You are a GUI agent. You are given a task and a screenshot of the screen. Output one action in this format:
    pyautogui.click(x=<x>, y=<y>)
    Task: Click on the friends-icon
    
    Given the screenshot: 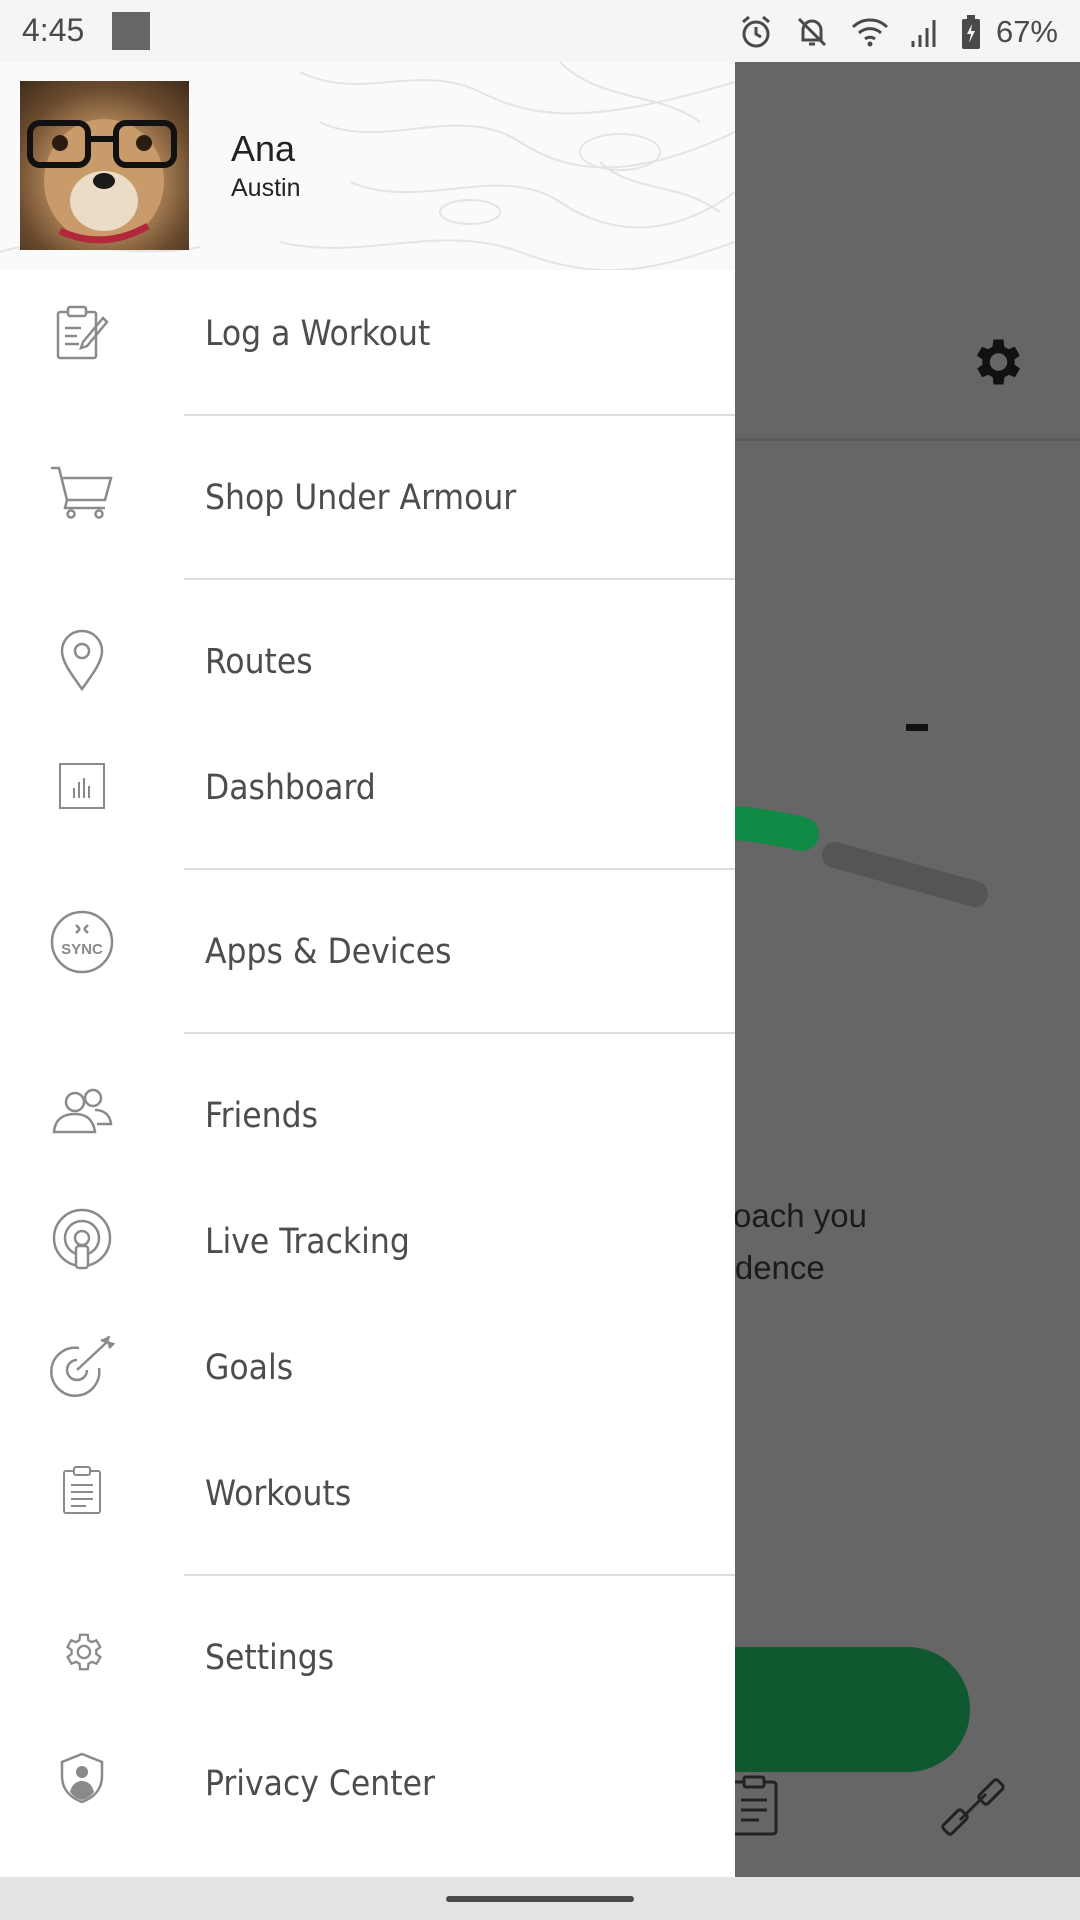 What is the action you would take?
    pyautogui.click(x=82, y=1112)
    